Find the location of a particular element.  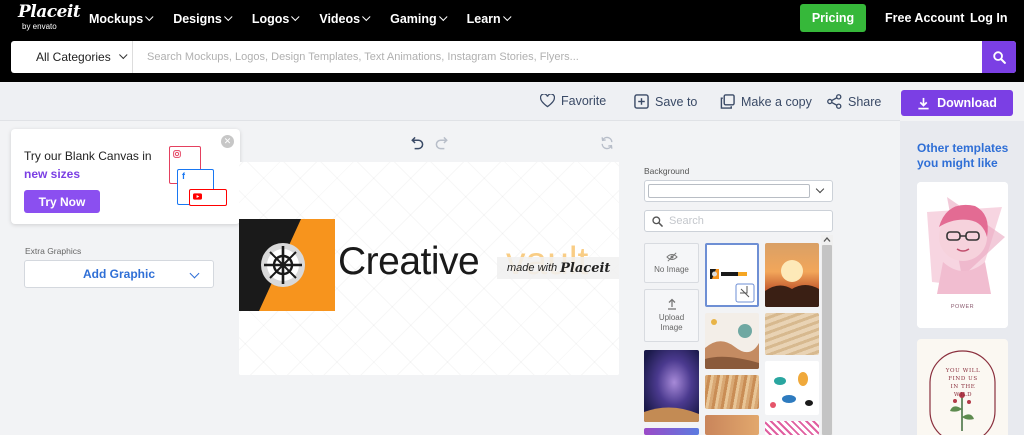

search-bar-row: All Categories is located at coordinates (512, 60).